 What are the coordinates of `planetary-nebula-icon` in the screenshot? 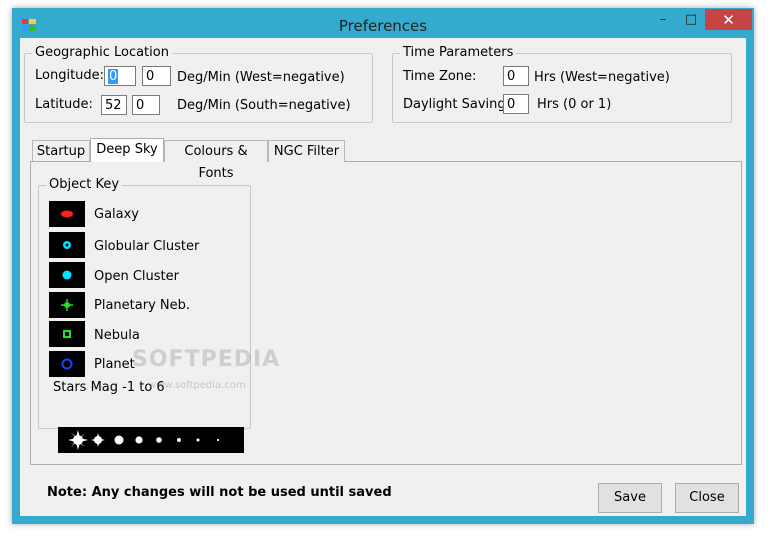 It's located at (67, 305).